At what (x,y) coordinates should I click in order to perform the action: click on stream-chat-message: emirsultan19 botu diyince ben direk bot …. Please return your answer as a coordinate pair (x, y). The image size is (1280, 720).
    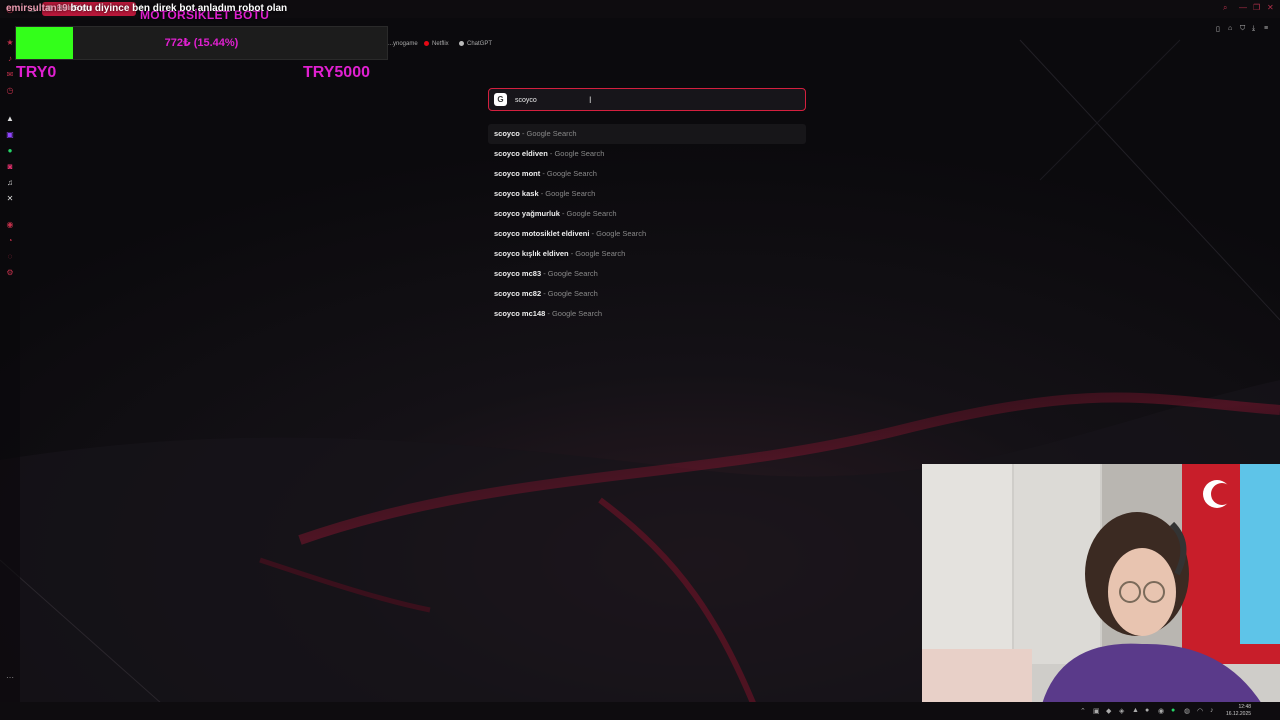
    Looking at the image, I should click on (146, 8).